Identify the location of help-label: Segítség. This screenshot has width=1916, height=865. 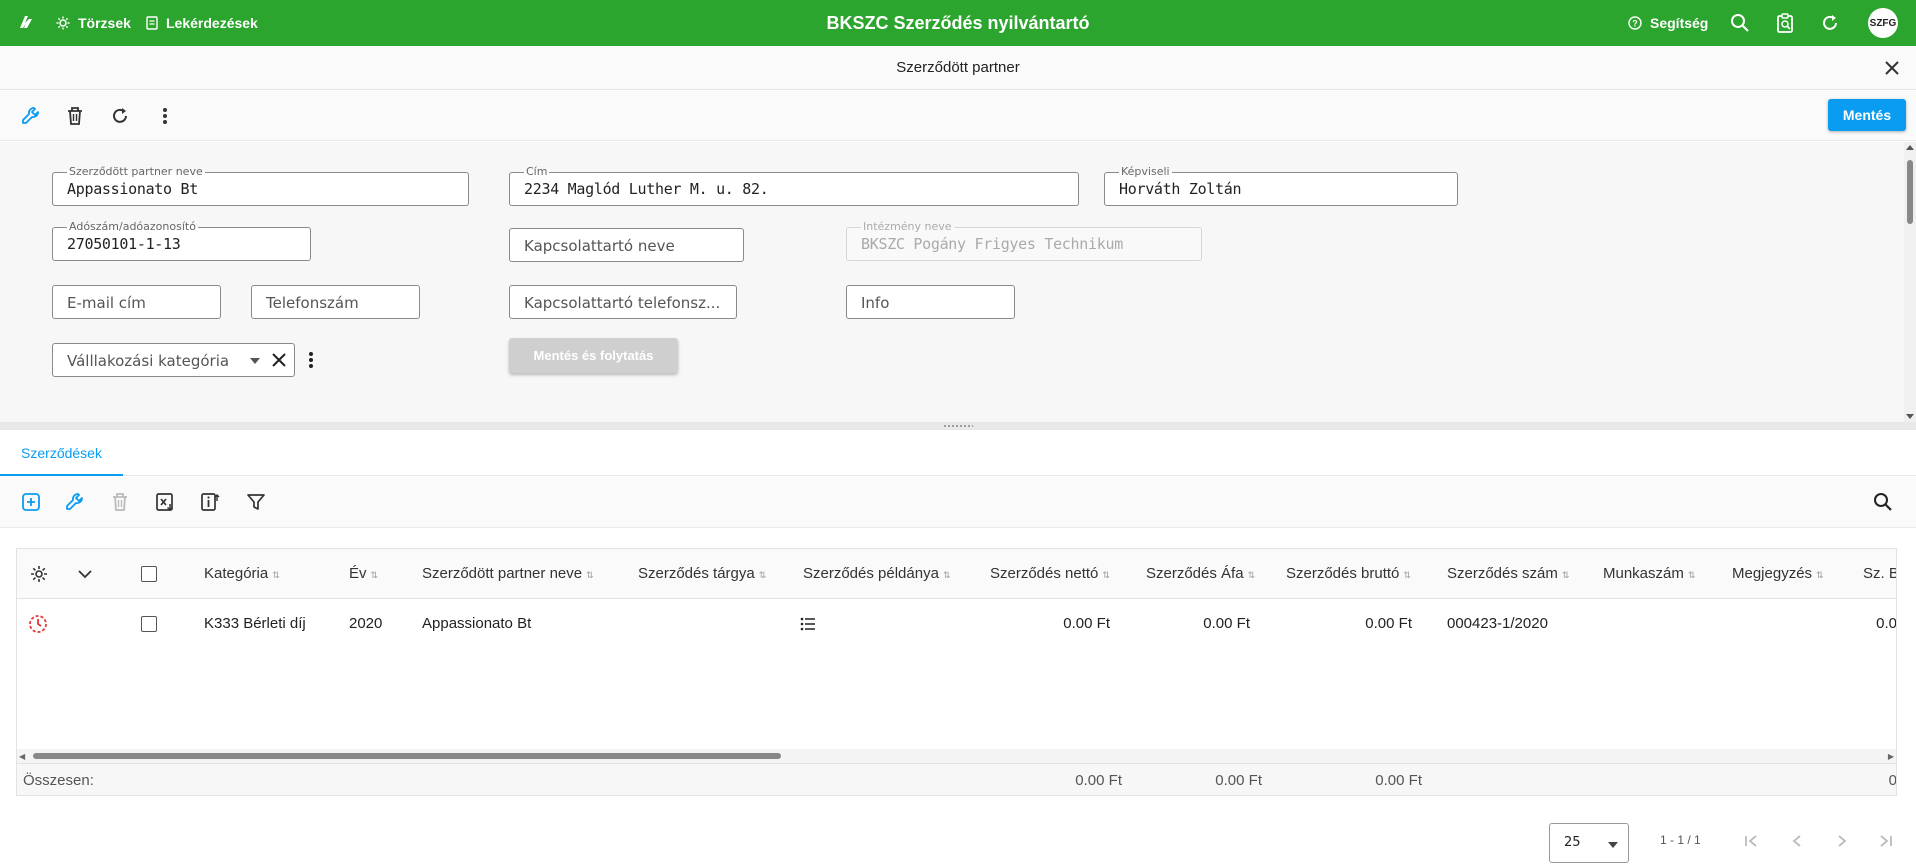
(1679, 23).